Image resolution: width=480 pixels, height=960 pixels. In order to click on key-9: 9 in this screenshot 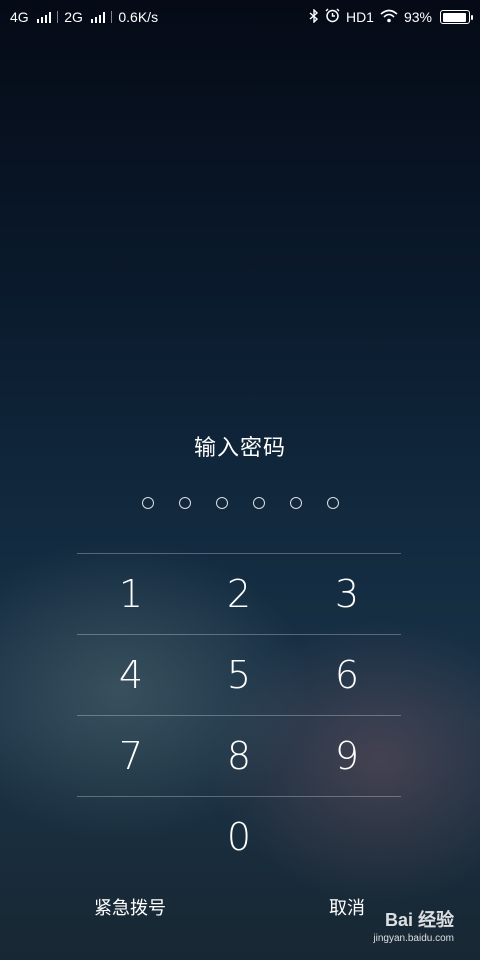, I will do `click(347, 756)`.